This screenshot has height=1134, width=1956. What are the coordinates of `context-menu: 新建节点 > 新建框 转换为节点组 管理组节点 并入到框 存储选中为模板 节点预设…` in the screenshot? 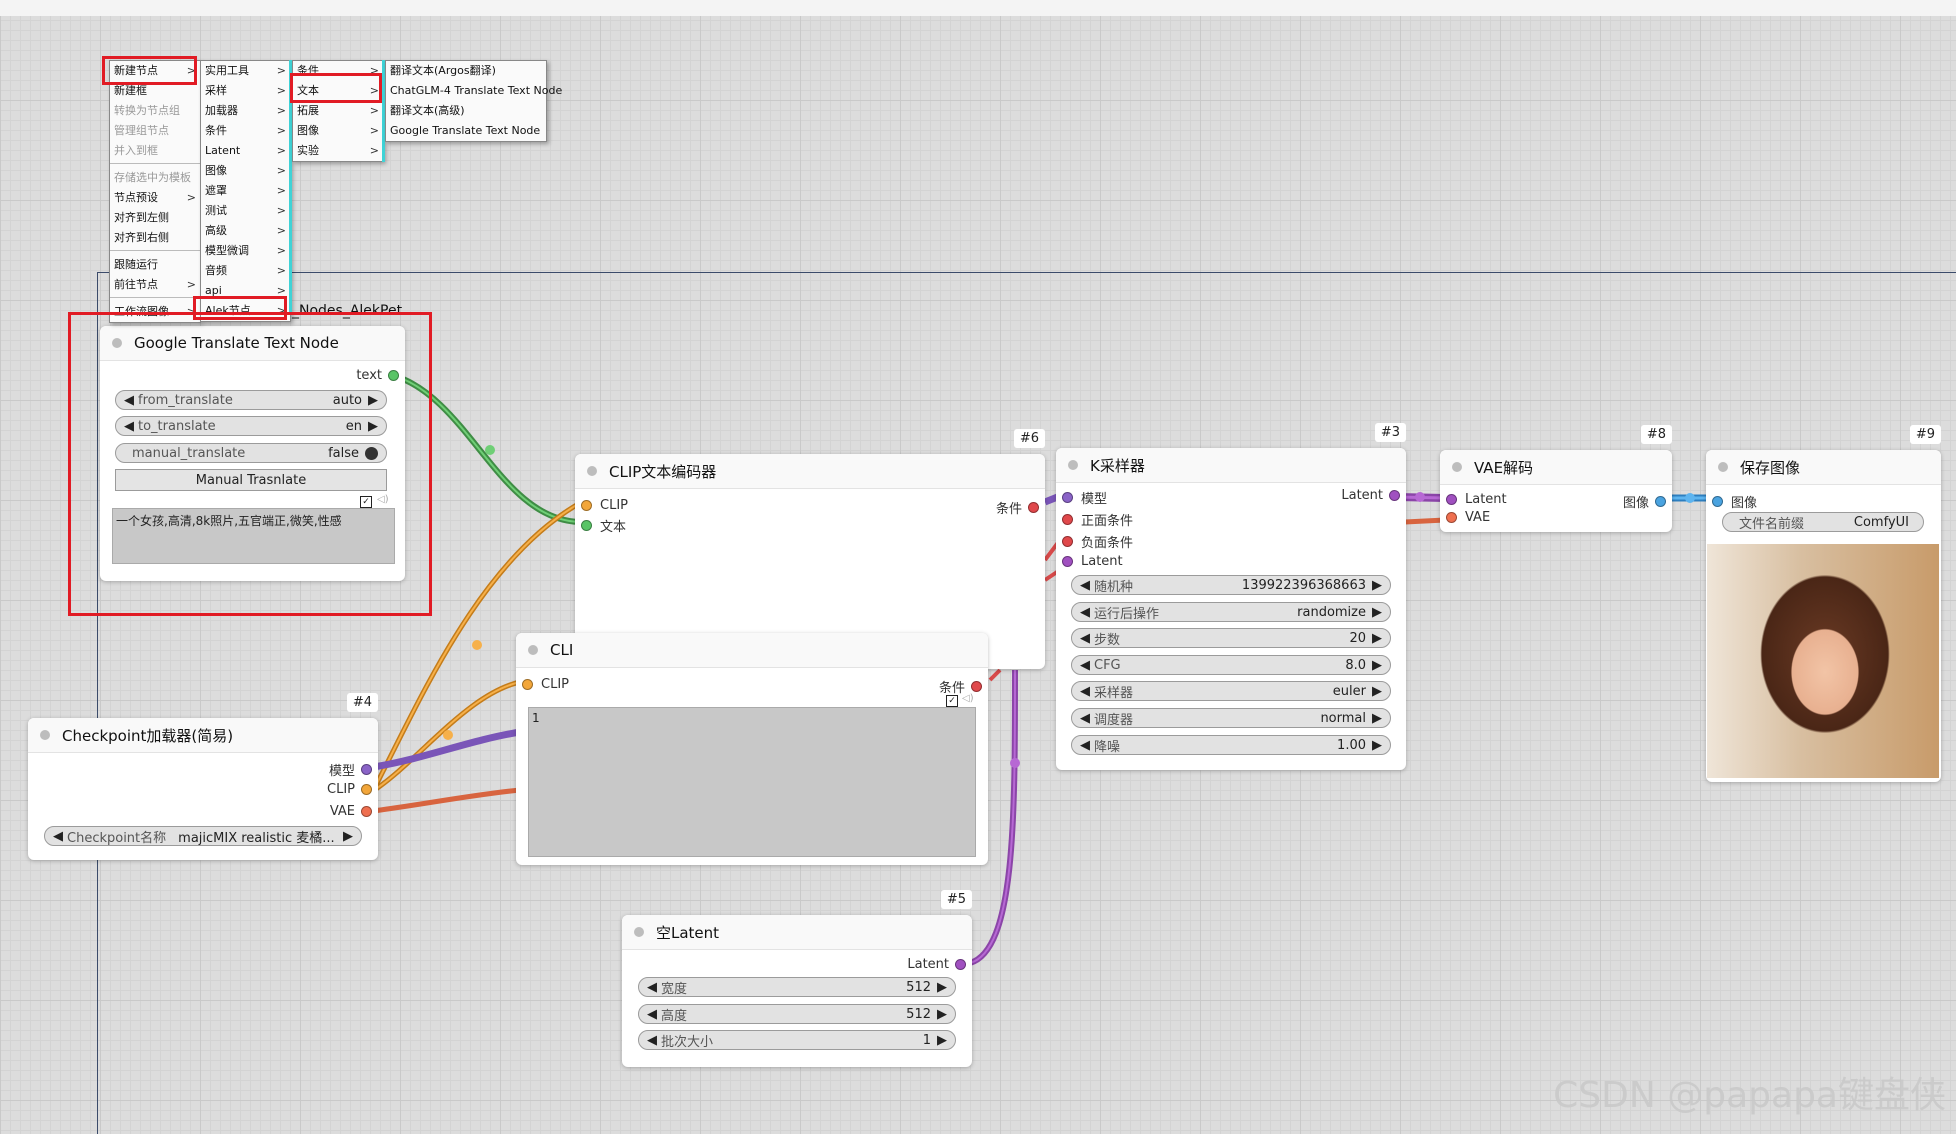 It's located at (155, 191).